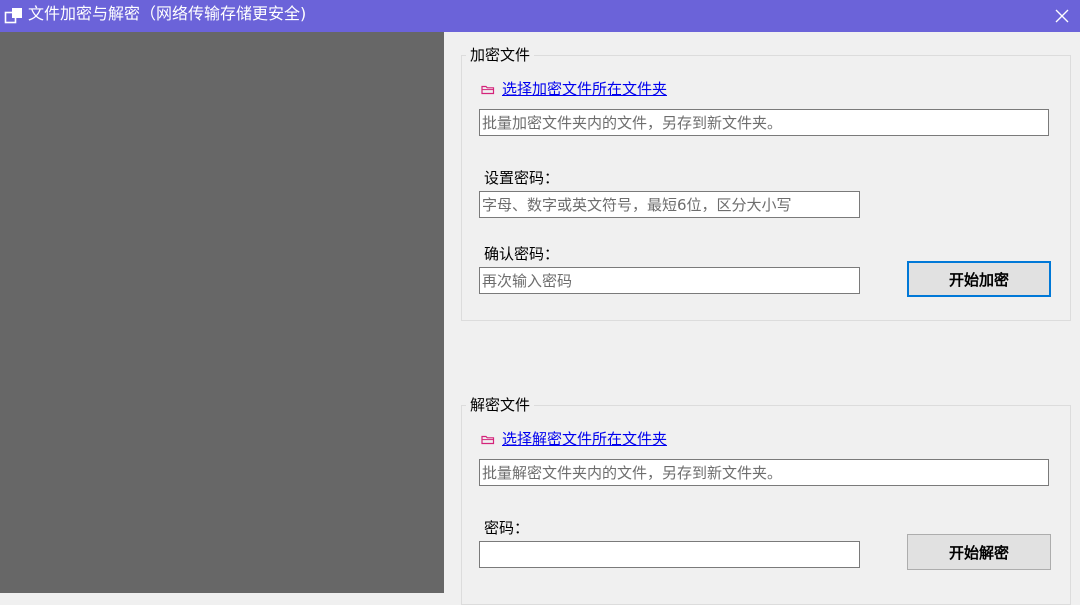 The width and height of the screenshot is (1080, 605). I want to click on select-encrypt-folder-text: 选择加密文件所在文件夹, so click(584, 89).